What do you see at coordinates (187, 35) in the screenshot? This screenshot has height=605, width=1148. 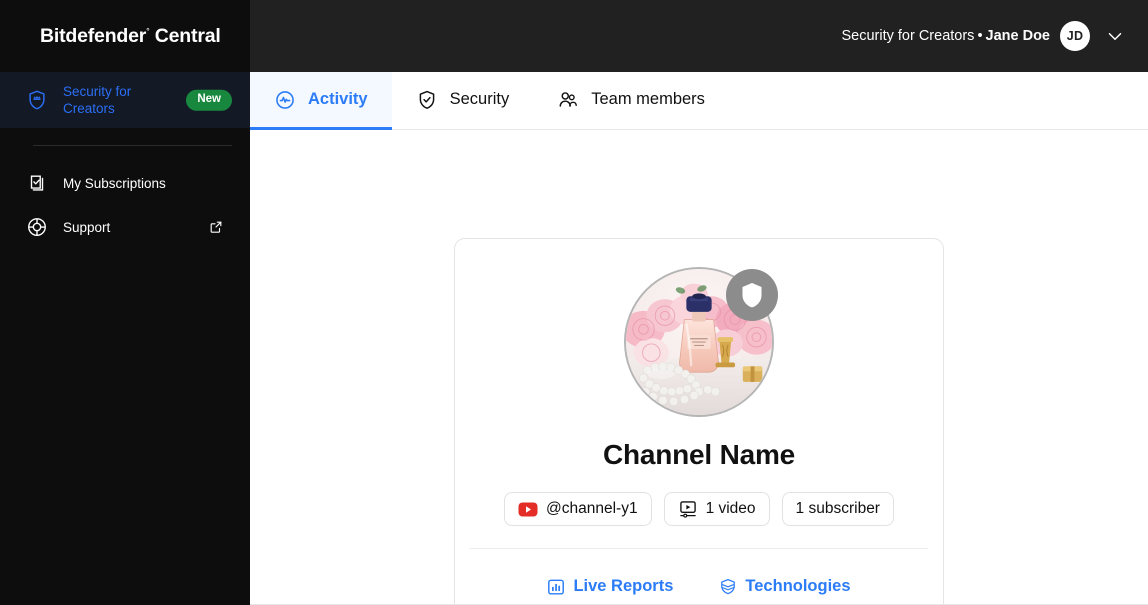 I see `brand-suffix: Central` at bounding box center [187, 35].